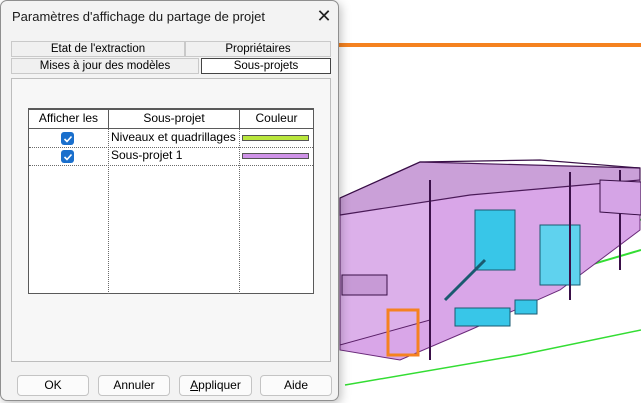 The height and width of the screenshot is (403, 641). Describe the element at coordinates (174, 119) in the screenshot. I see `column-header-workset: Sous-projet` at that location.